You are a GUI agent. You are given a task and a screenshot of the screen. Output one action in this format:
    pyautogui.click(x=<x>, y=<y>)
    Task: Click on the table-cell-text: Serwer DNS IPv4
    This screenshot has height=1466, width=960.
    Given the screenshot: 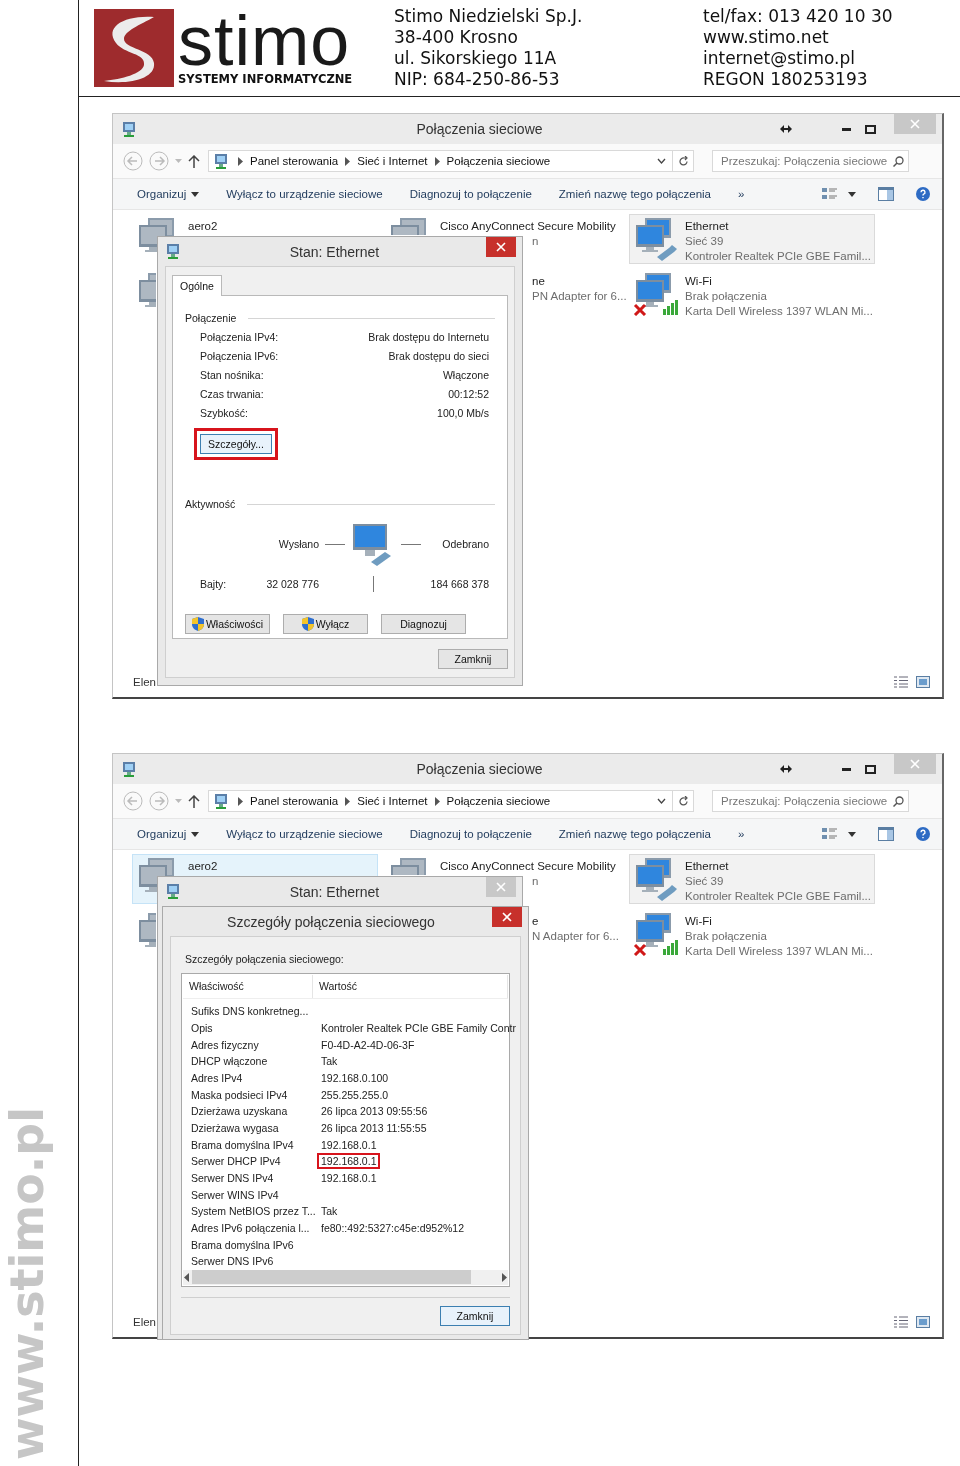 What is the action you would take?
    pyautogui.click(x=232, y=1178)
    